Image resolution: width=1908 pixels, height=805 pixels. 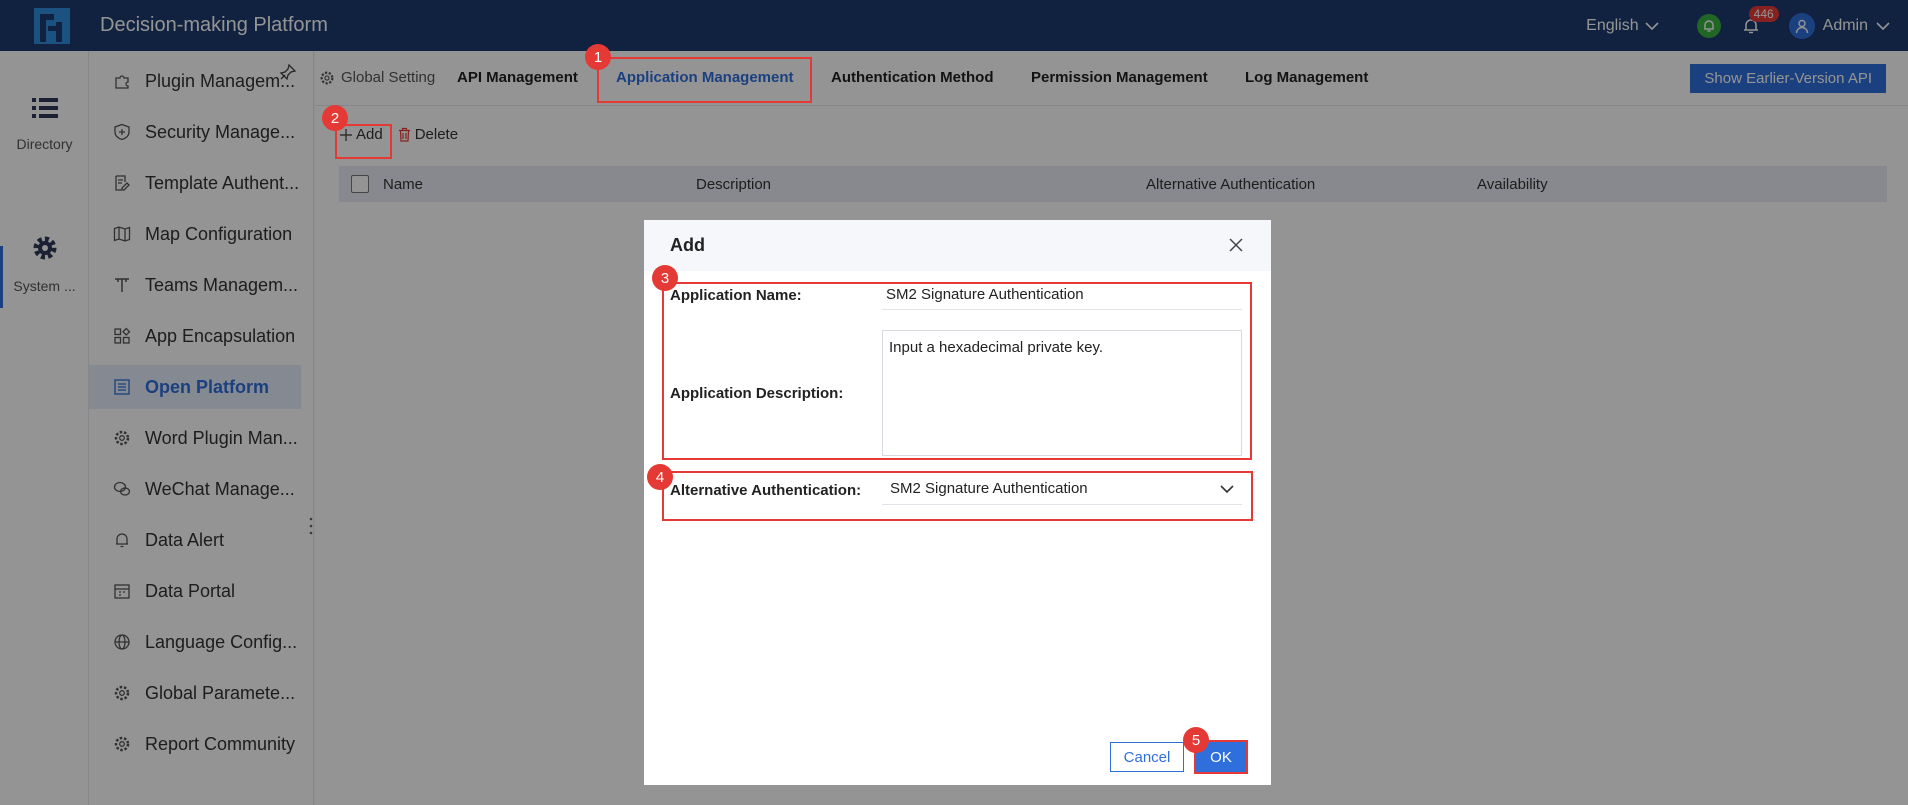 What do you see at coordinates (1236, 245) in the screenshot?
I see `close-icon` at bounding box center [1236, 245].